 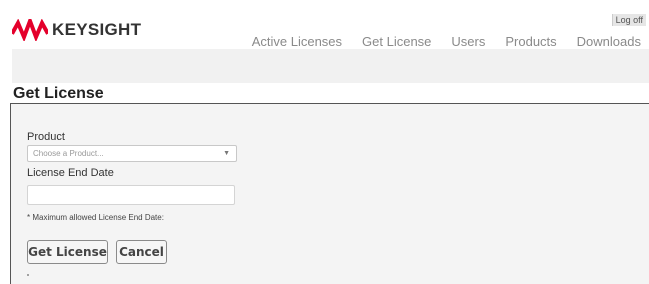 What do you see at coordinates (131, 195) in the screenshot?
I see `end-date-input` at bounding box center [131, 195].